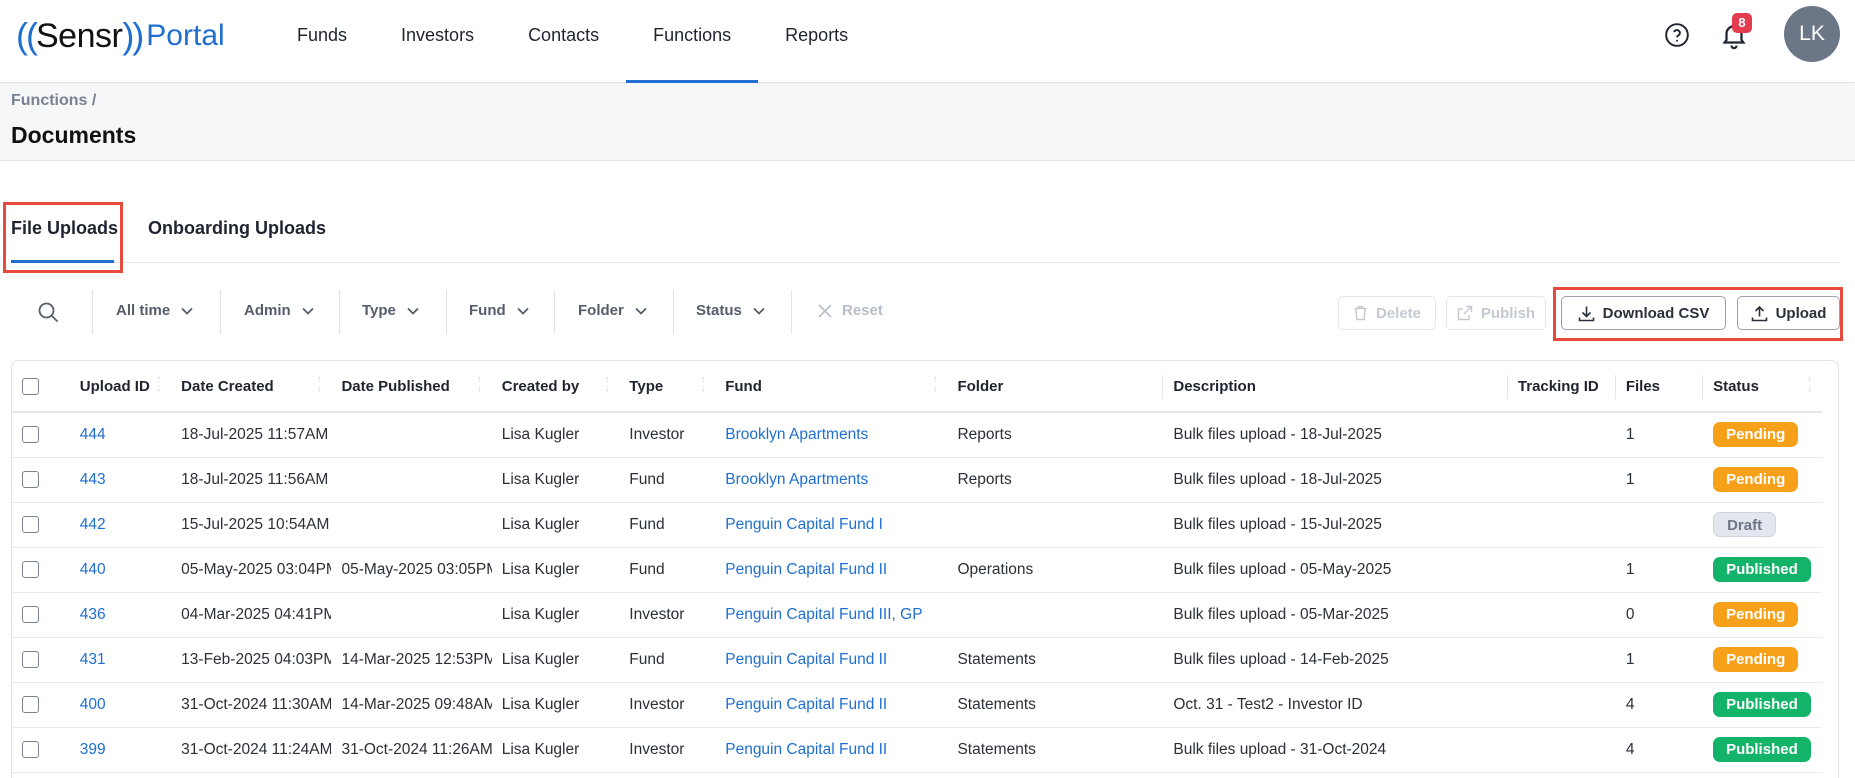  I want to click on filter-type: Type, so click(391, 310).